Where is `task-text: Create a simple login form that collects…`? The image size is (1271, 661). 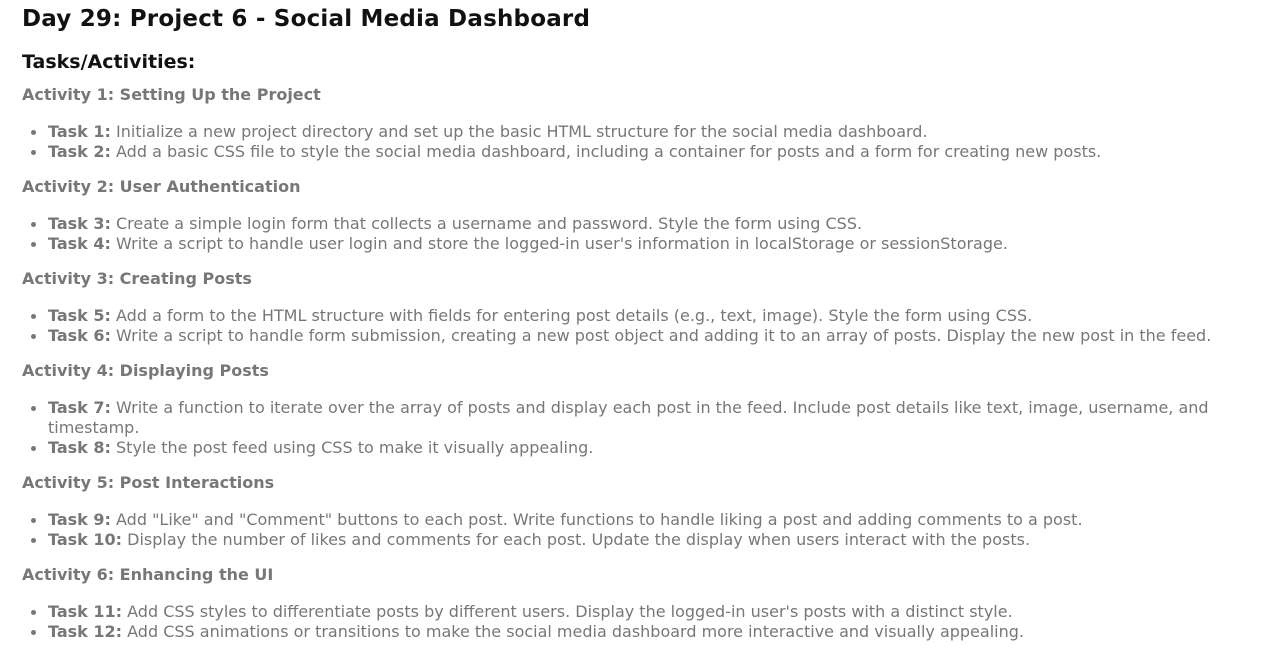
task-text: Create a simple login form that collects… is located at coordinates (486, 223).